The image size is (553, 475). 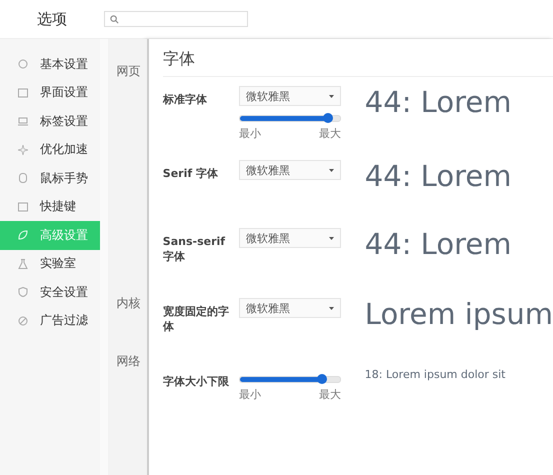 I want to click on sidebar-item: 界面设置, so click(x=50, y=92).